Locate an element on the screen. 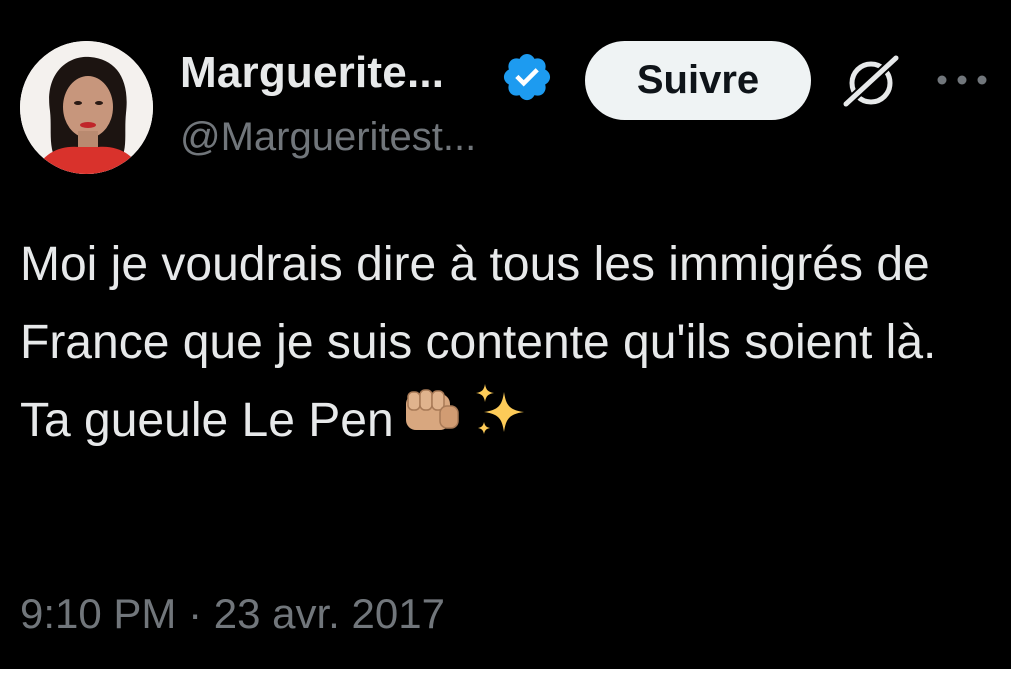 This screenshot has width=1011, height=695. profile-photo-icon is located at coordinates (86, 107).